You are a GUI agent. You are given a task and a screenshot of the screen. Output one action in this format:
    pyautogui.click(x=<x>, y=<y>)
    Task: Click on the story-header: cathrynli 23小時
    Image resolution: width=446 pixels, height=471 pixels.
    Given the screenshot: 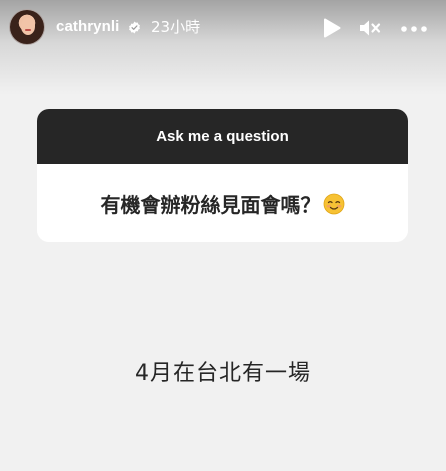 What is the action you would take?
    pyautogui.click(x=223, y=28)
    